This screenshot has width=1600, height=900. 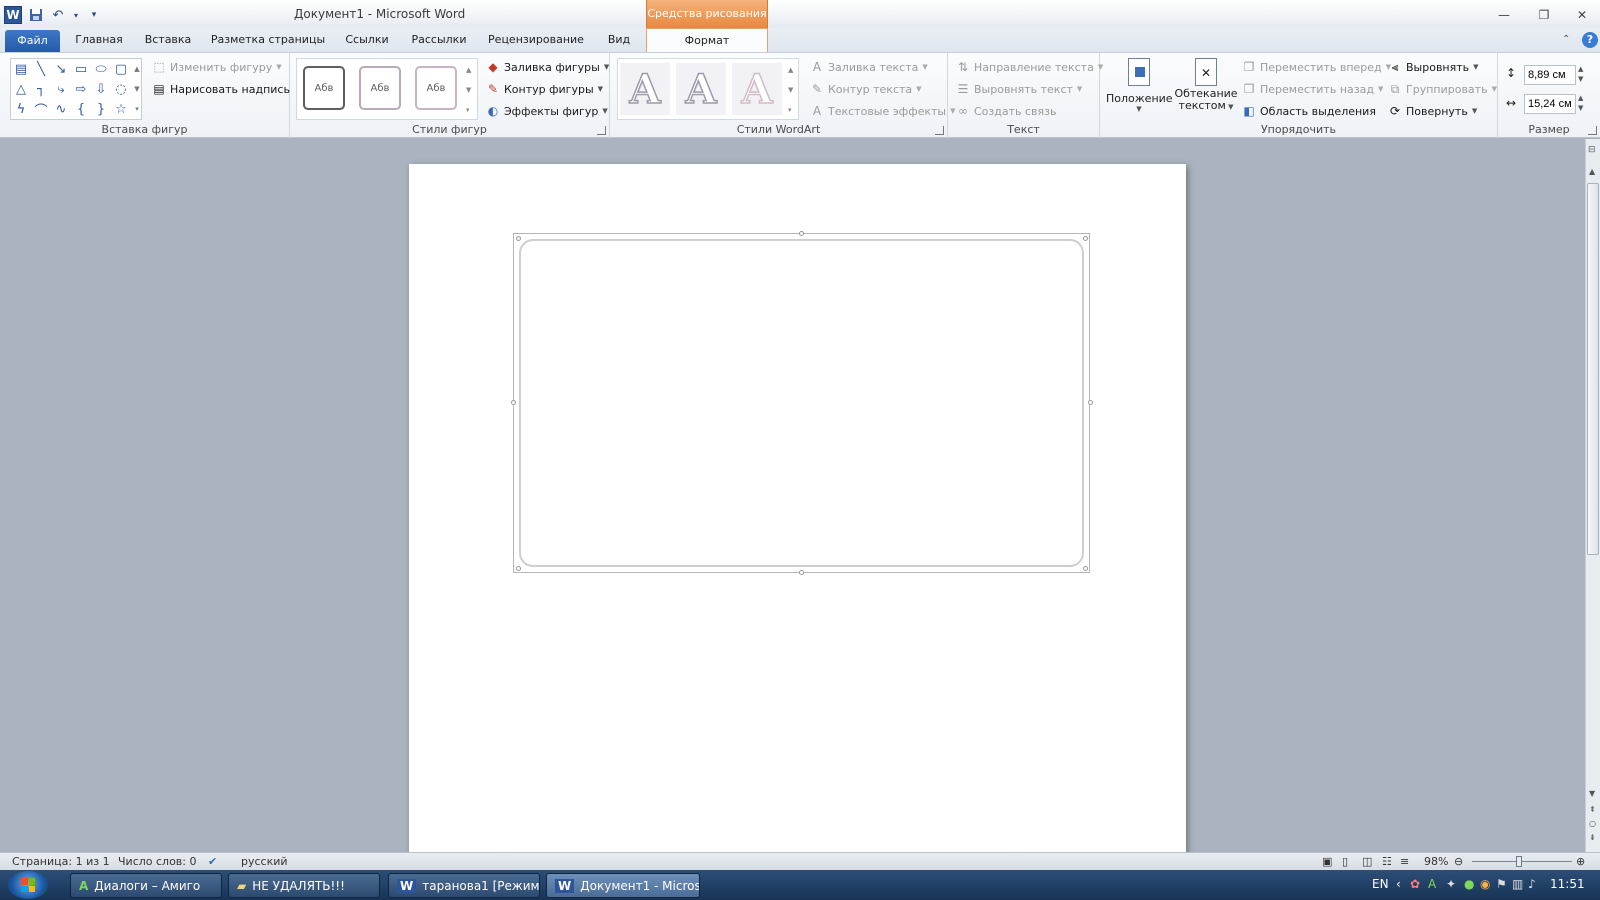 I want to click on freeform-shape-icon: ◌, so click(x=121, y=89).